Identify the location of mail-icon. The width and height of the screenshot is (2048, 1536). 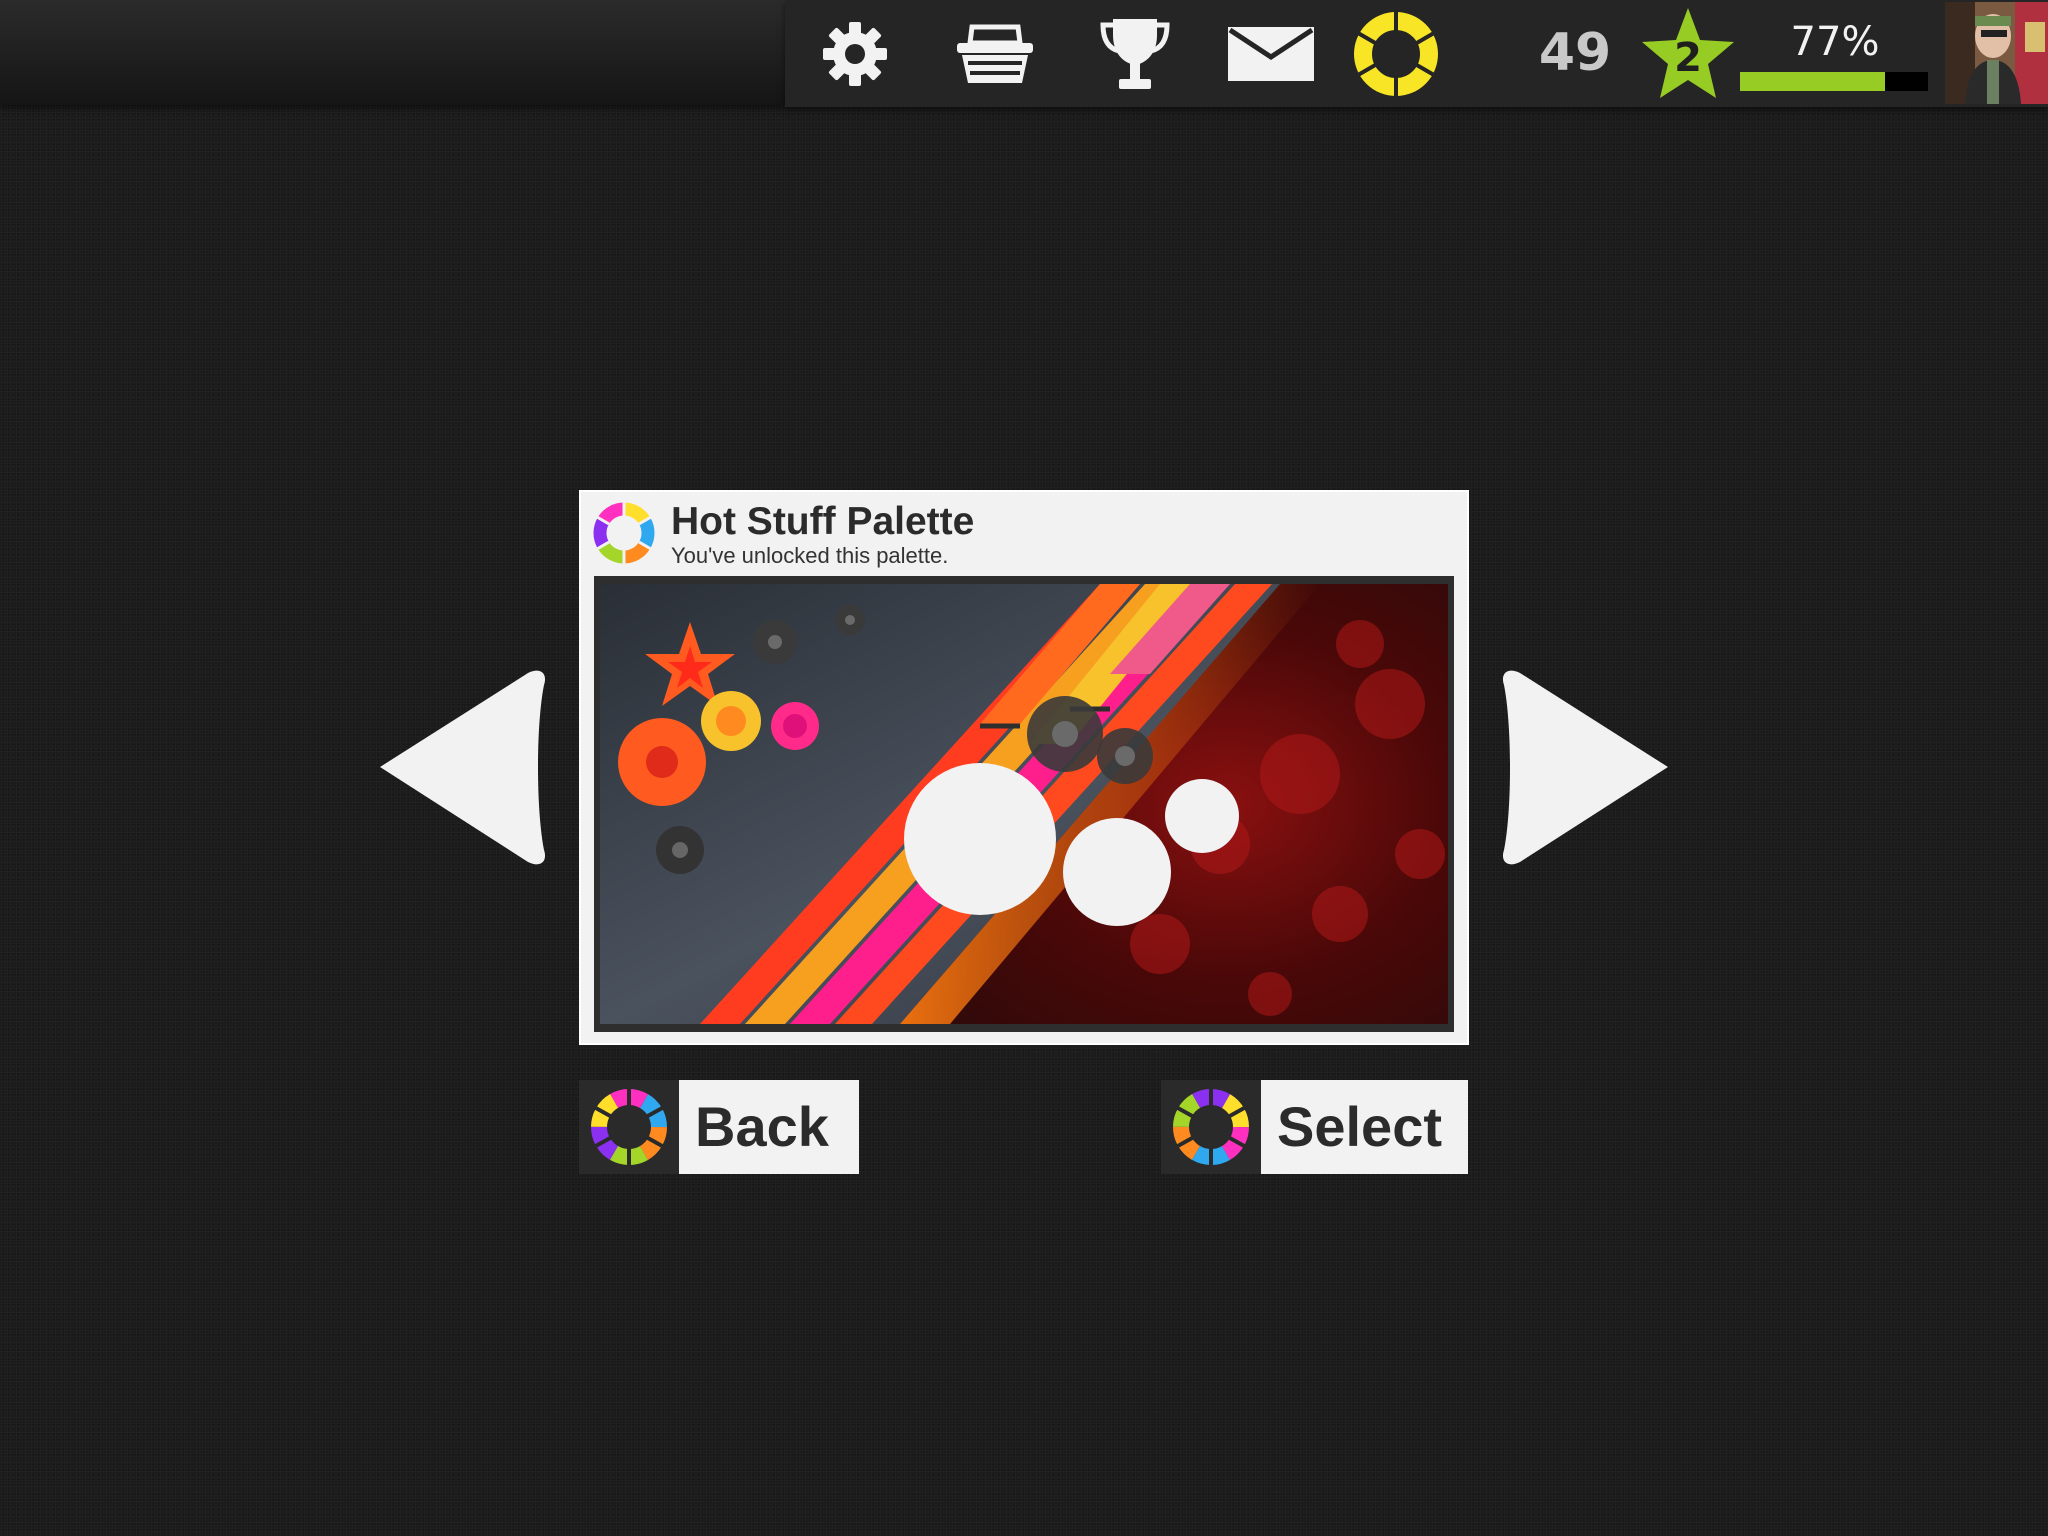
(1271, 53).